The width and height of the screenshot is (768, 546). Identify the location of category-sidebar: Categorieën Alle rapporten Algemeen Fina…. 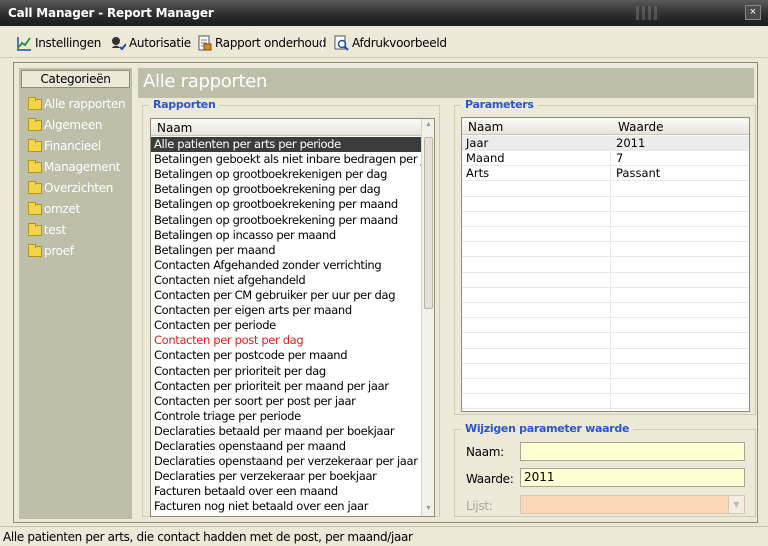
(75, 293).